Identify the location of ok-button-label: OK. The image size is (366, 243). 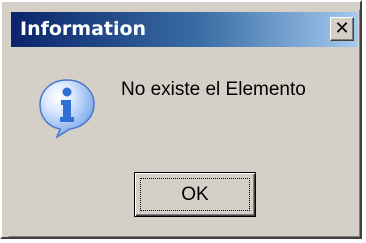
(195, 194).